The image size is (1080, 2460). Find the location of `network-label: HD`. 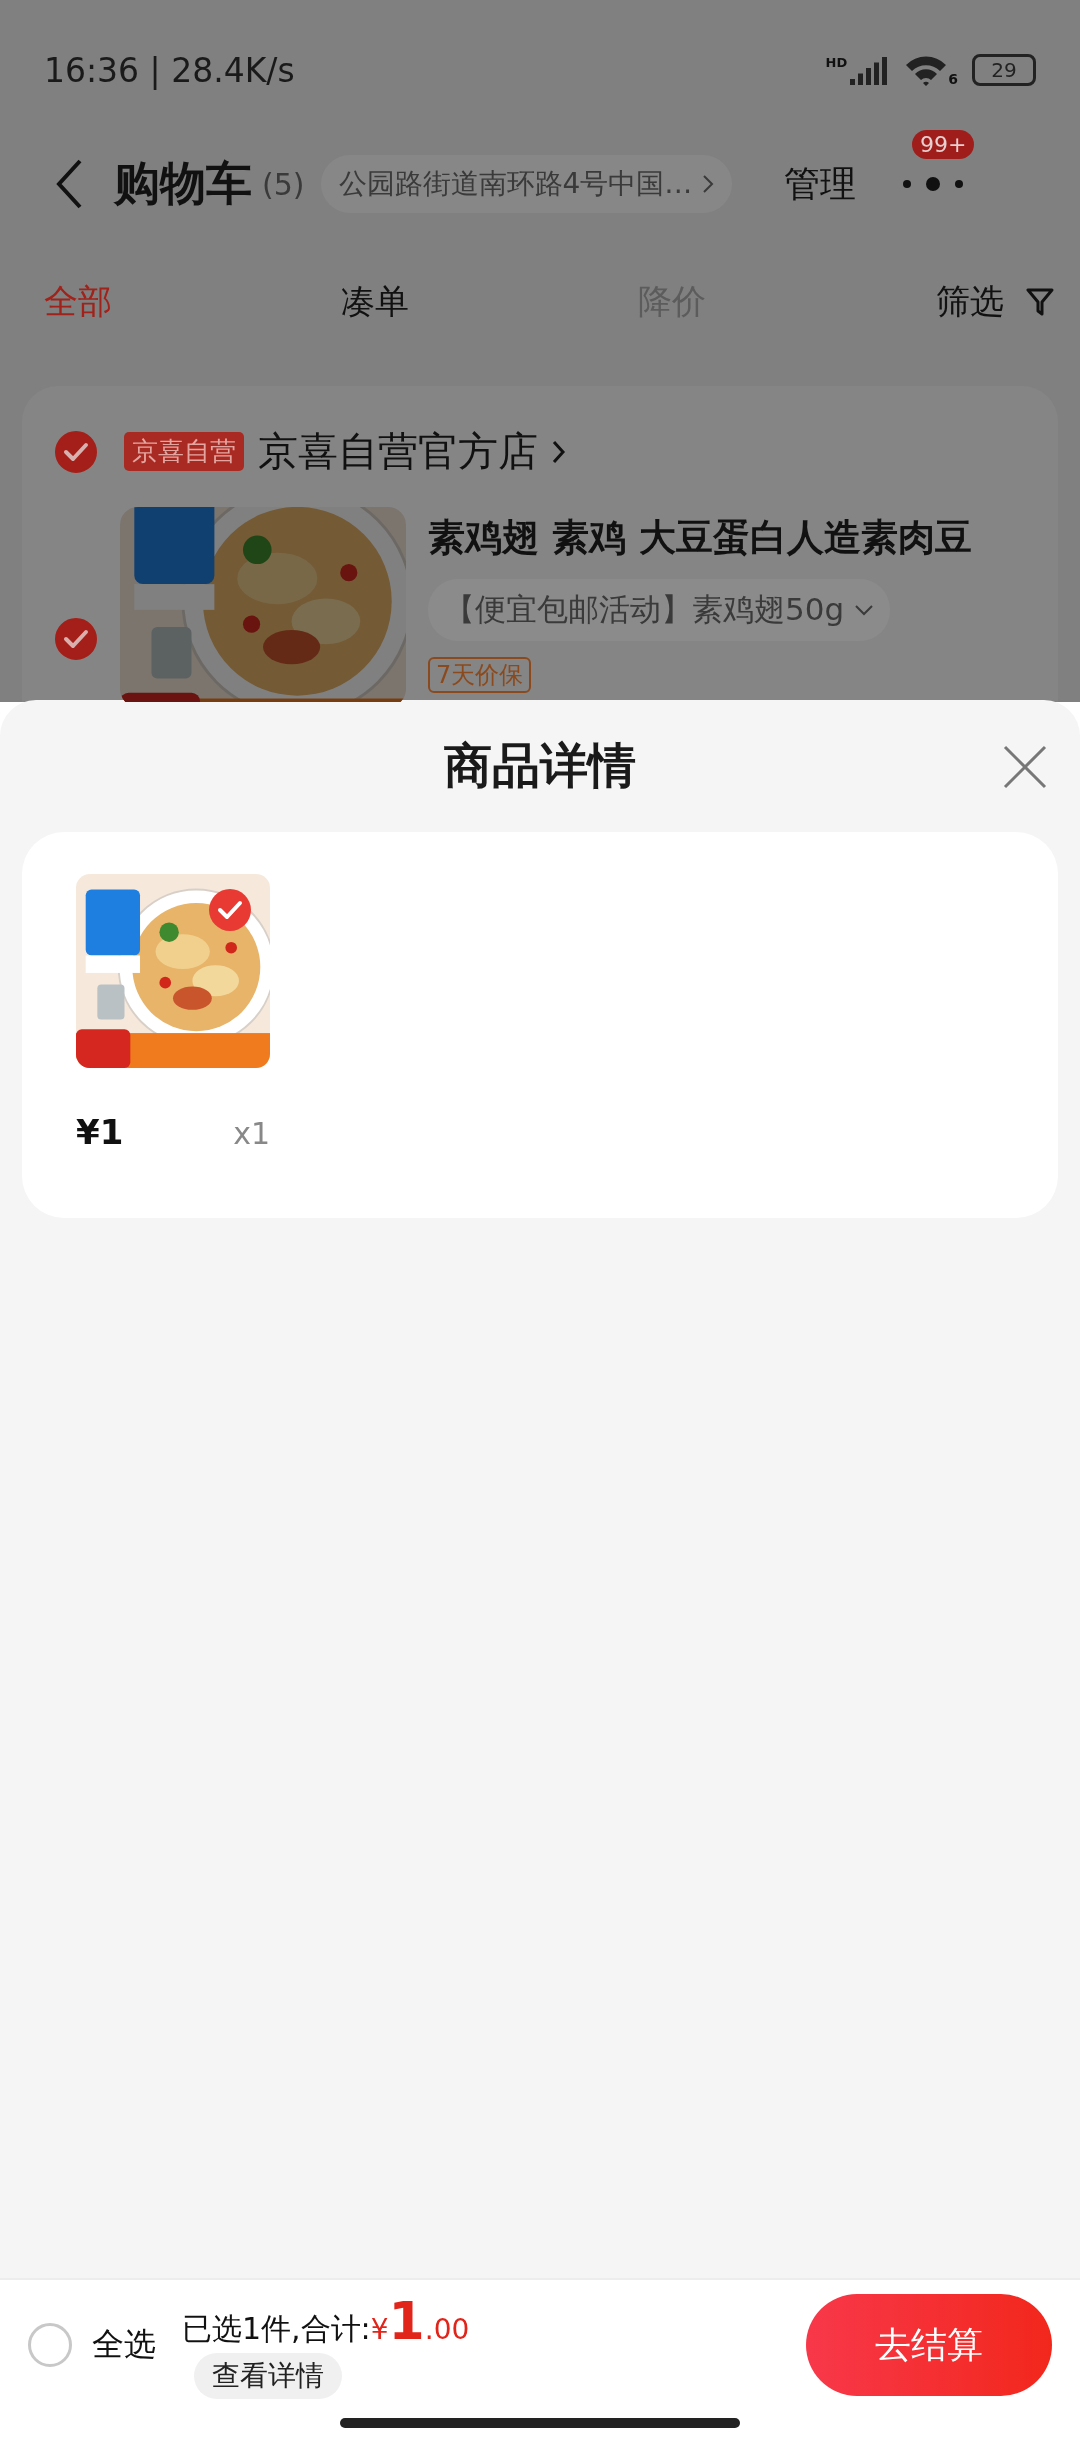

network-label: HD is located at coordinates (836, 62).